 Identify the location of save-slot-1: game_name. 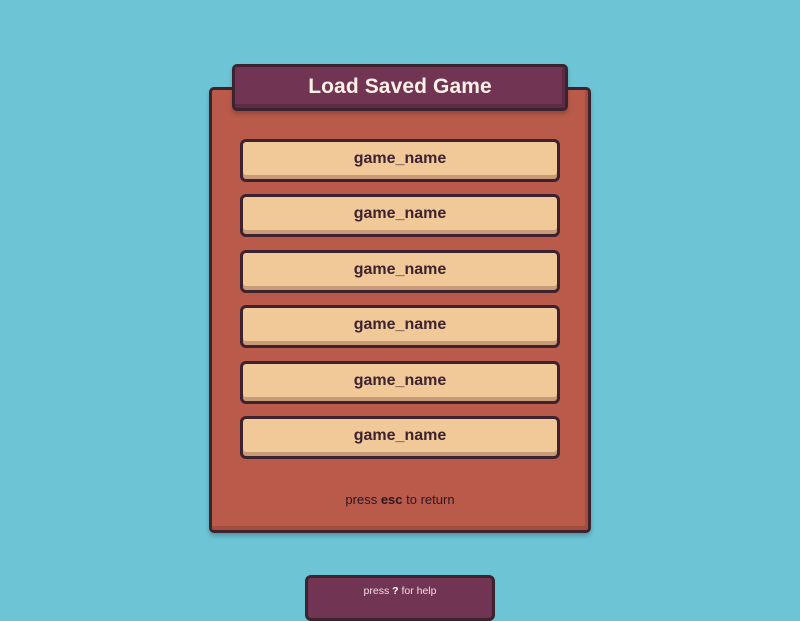
(400, 160).